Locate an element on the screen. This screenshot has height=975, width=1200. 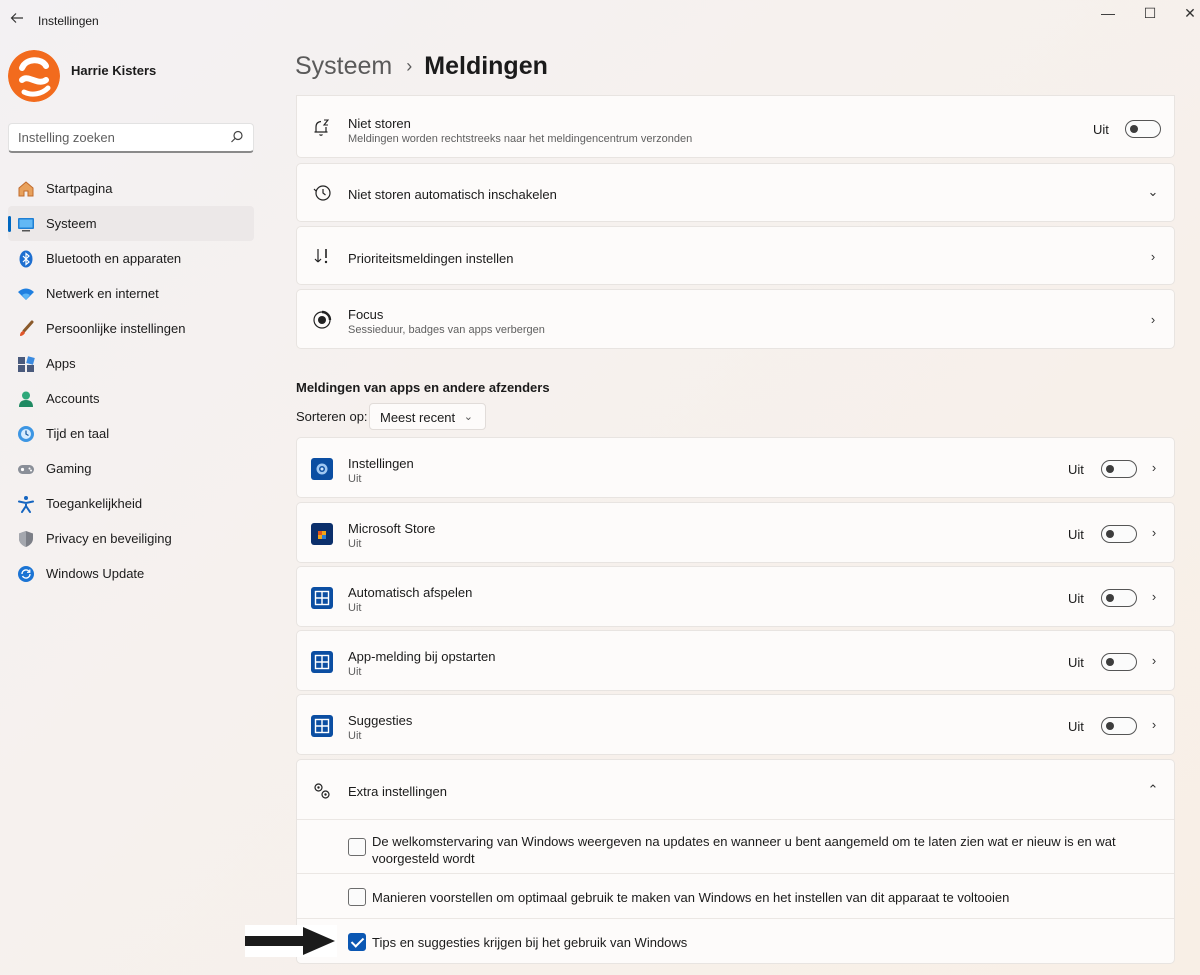
update-icon is located at coordinates (26, 574).